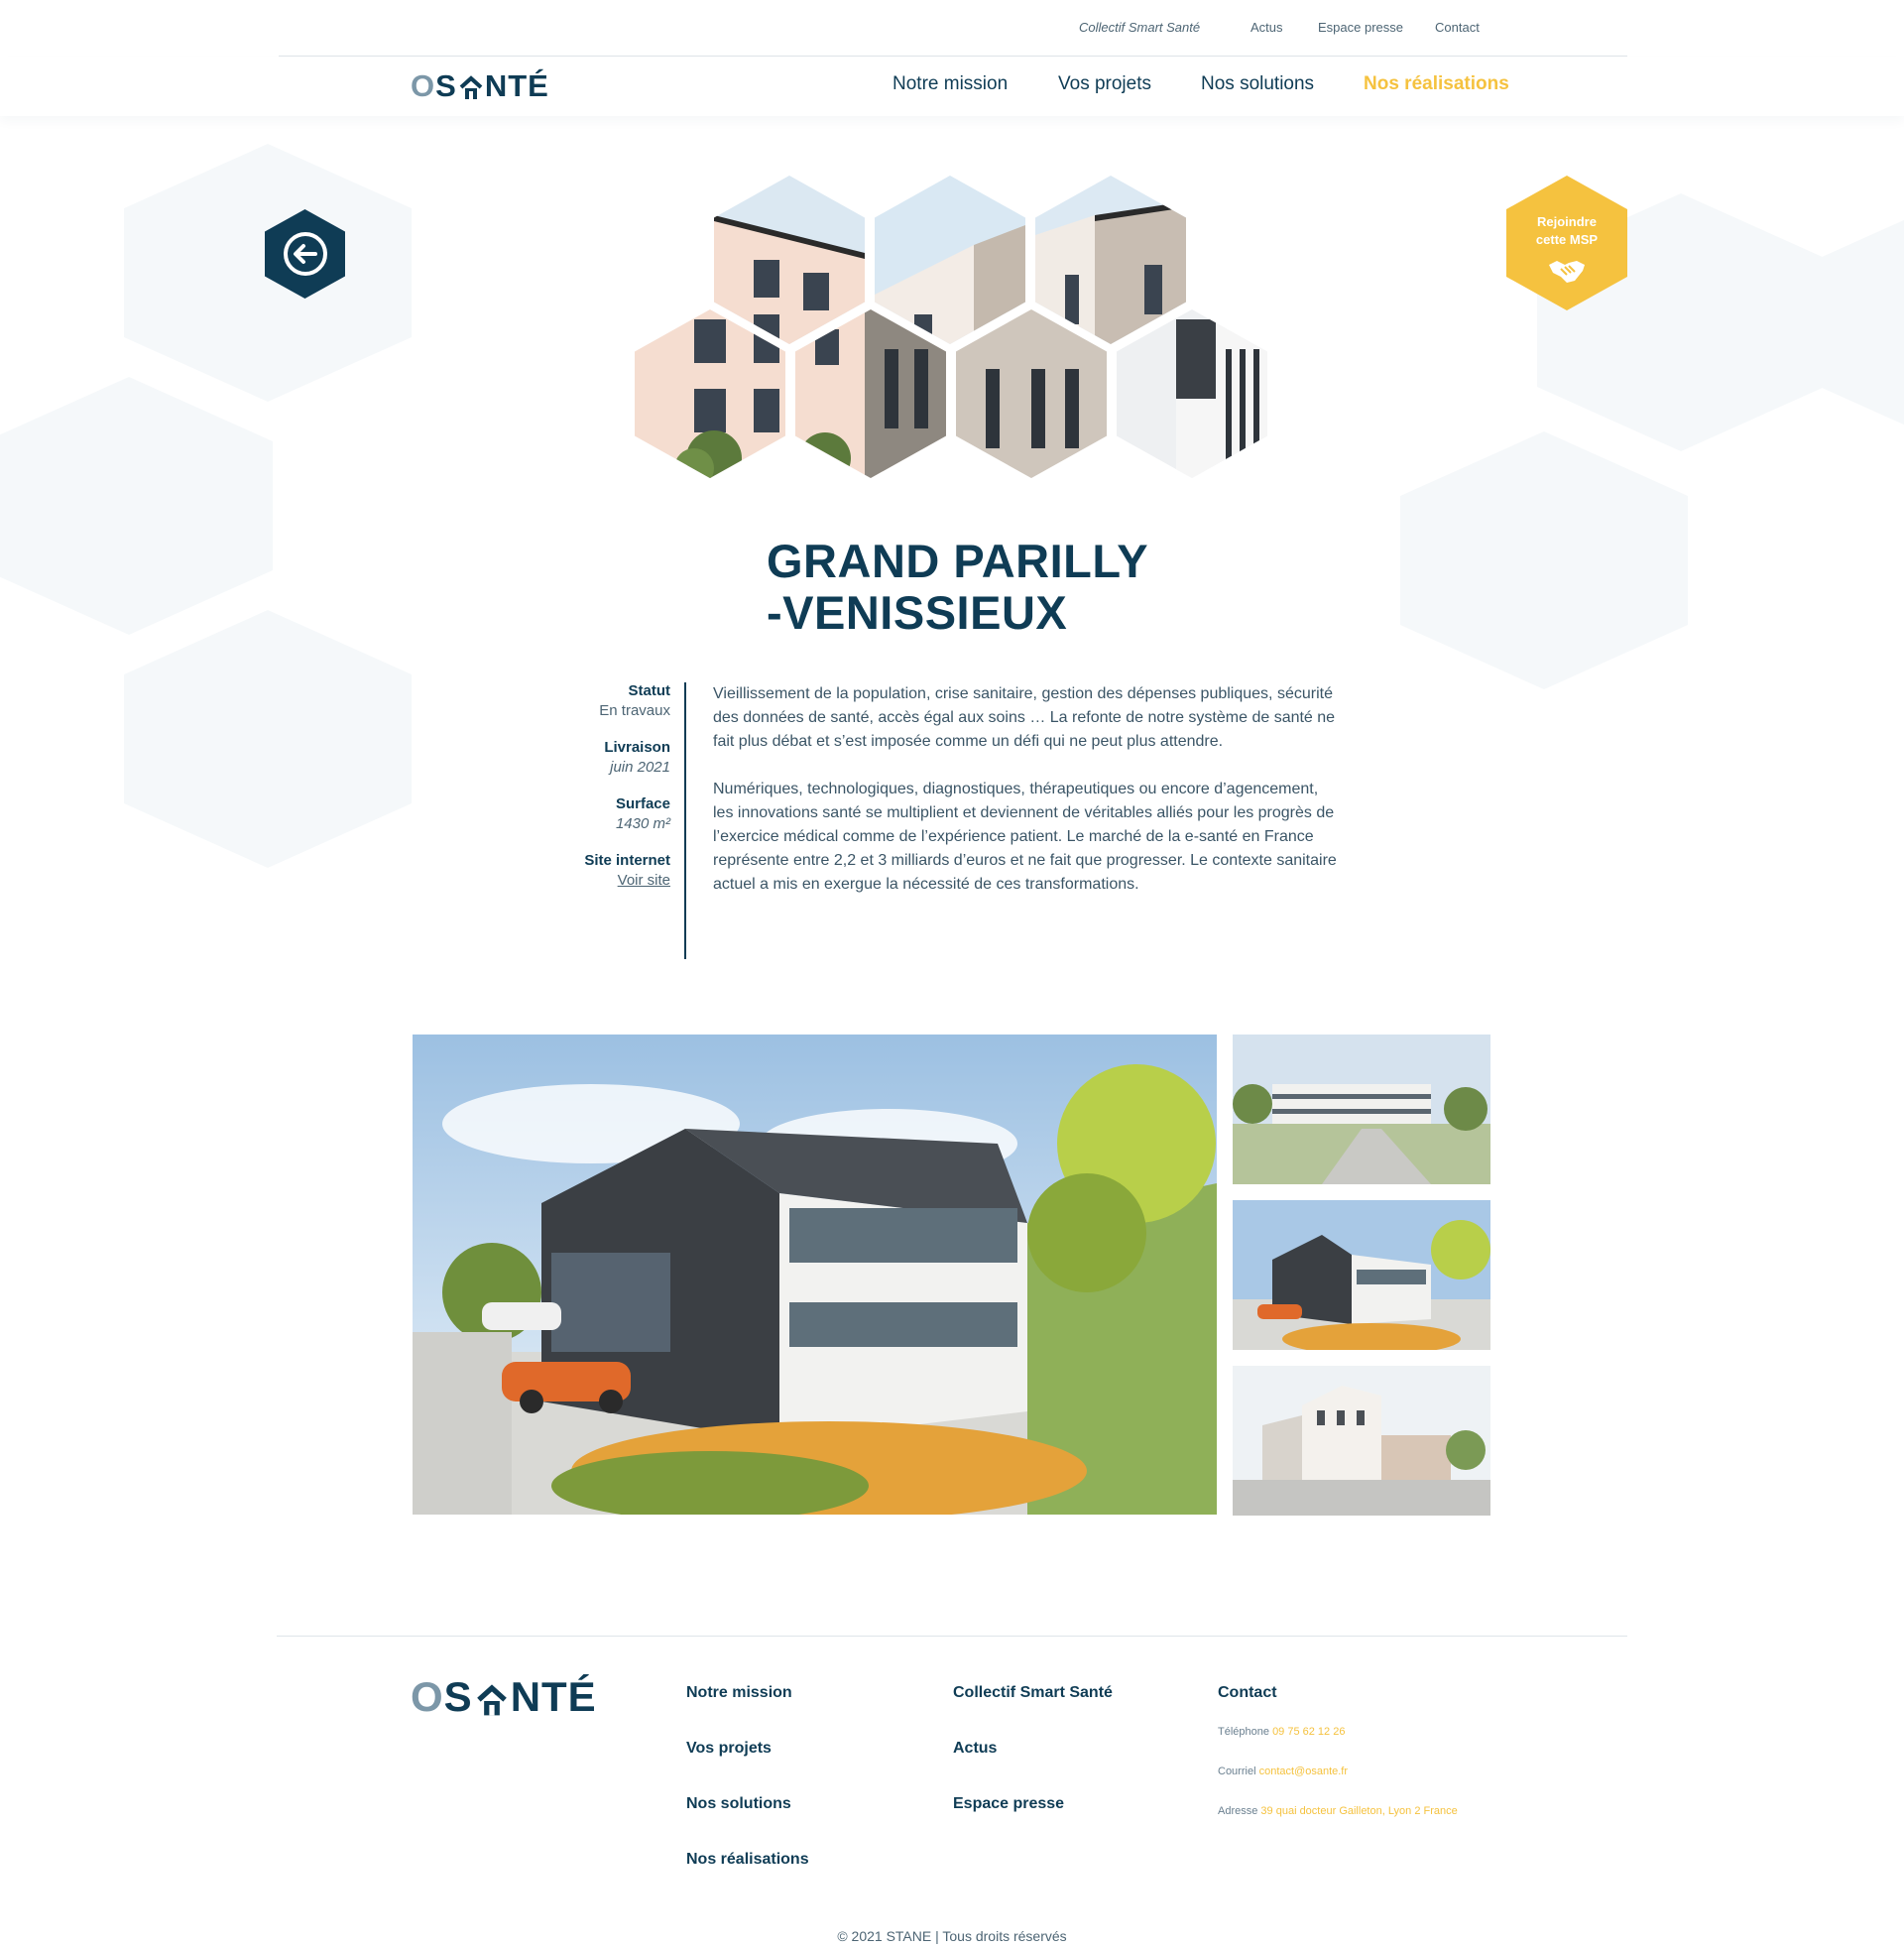  I want to click on util-link-actus: Actus, so click(1266, 28).